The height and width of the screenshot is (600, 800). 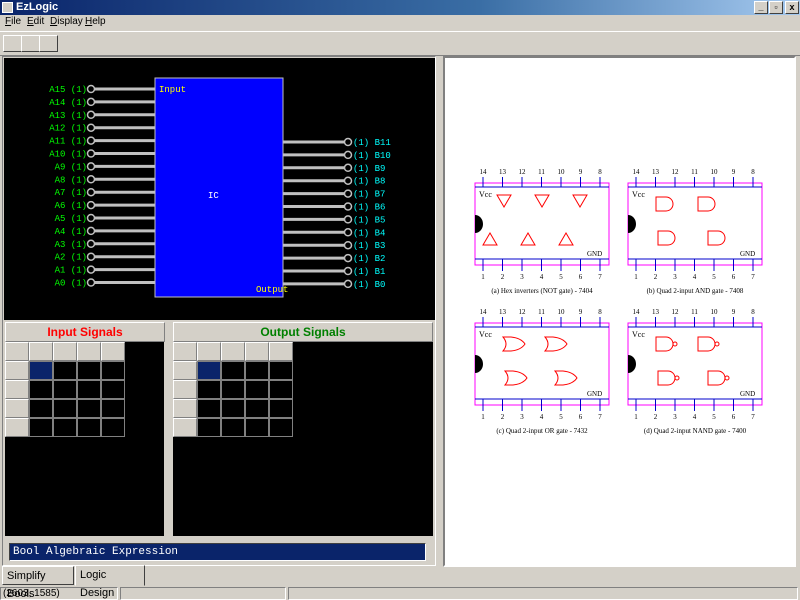 I want to click on ic-label: IC, so click(x=213, y=196).